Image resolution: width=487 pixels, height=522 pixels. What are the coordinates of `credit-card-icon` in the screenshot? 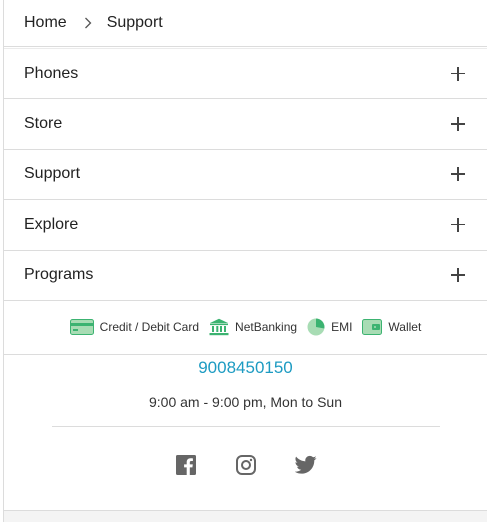 It's located at (81, 327).